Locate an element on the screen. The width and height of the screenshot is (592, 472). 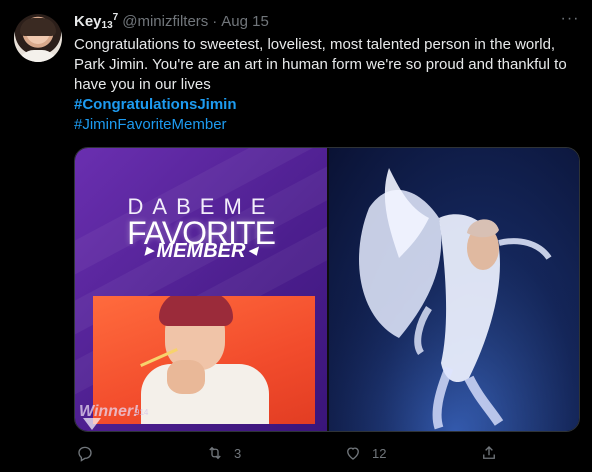
retweet-icon is located at coordinates (215, 453).